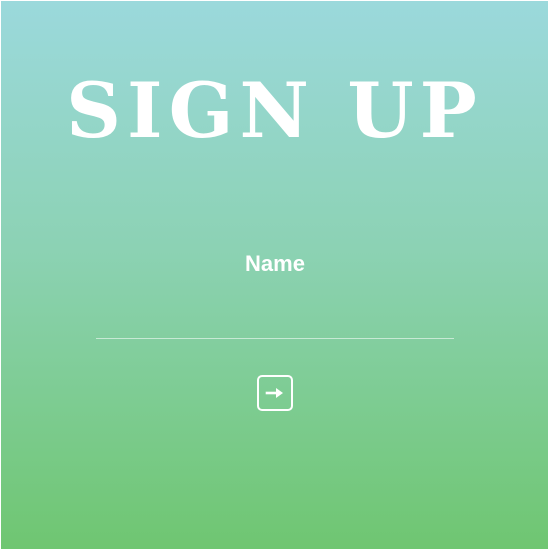  I want to click on arrow-right-icon, so click(274, 393).